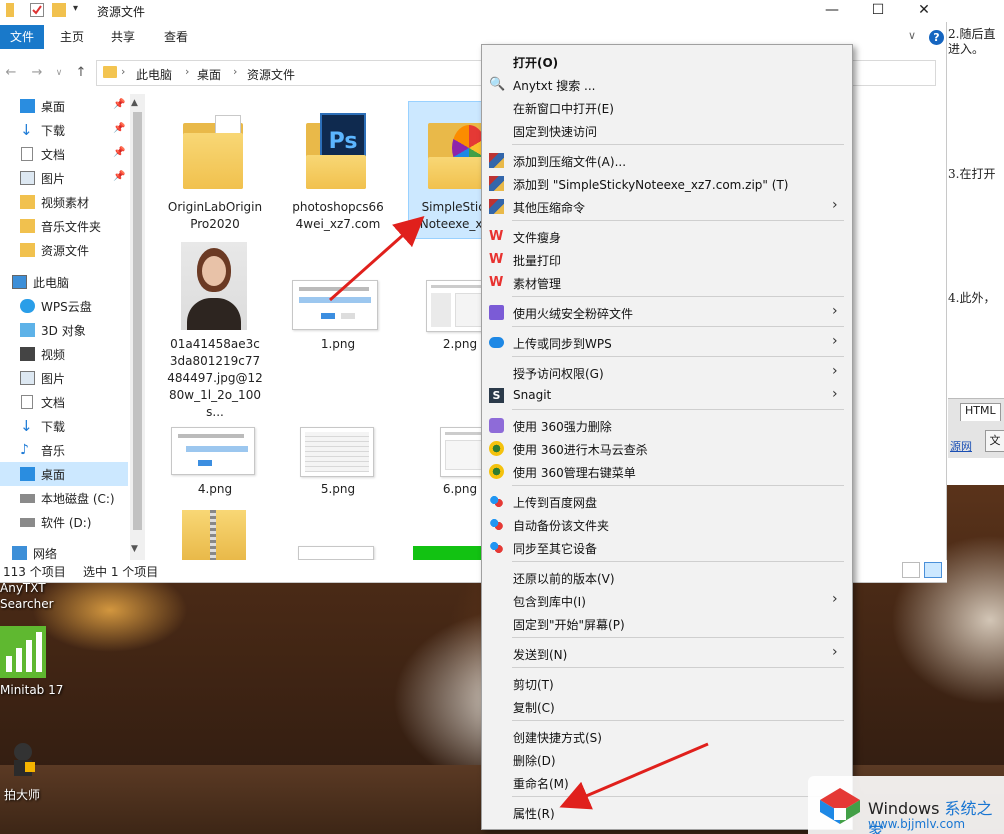  I want to click on menu-item-open: 打开(O), so click(667, 61).